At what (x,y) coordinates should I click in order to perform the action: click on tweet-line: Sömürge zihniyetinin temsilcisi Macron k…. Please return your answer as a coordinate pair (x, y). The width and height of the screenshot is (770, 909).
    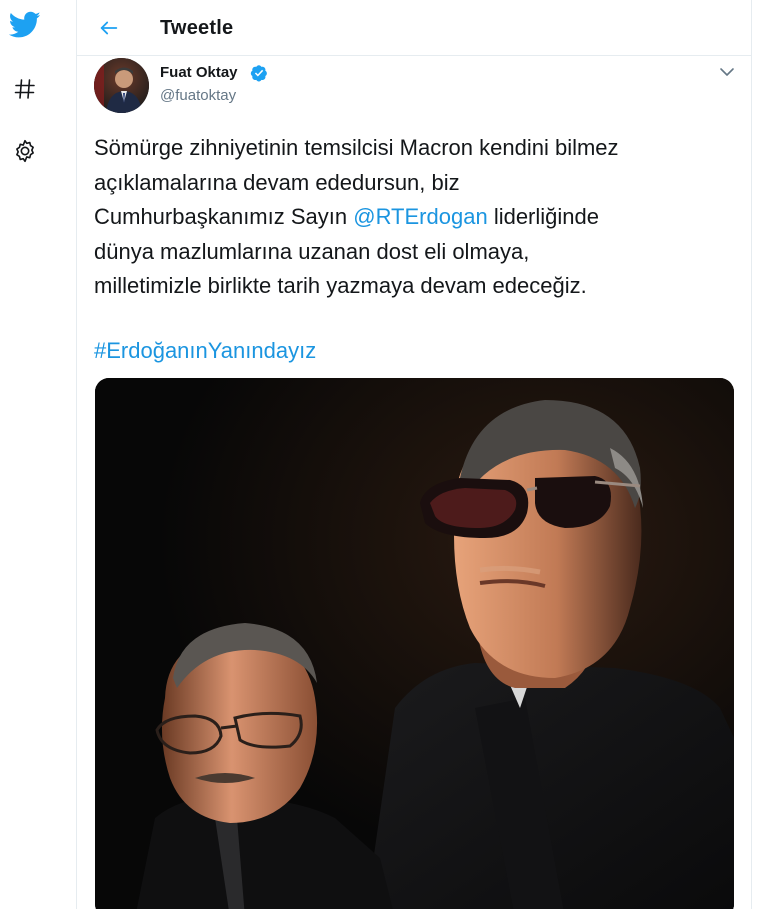
    Looking at the image, I should click on (356, 147).